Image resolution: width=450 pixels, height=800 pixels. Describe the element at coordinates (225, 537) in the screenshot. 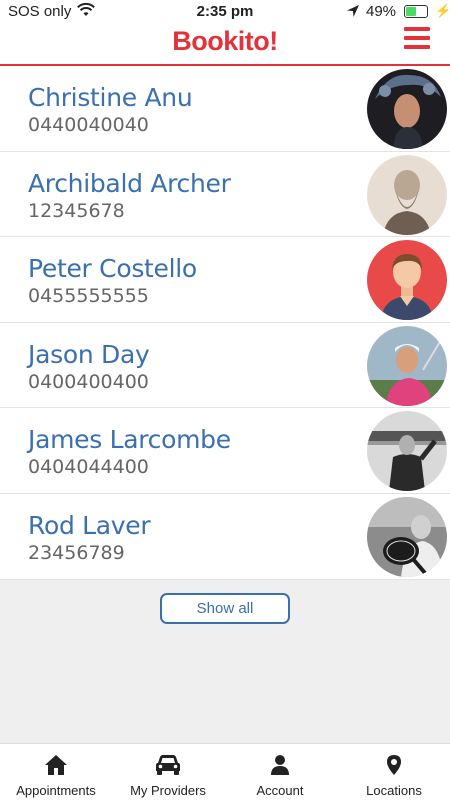

I see `provider-row: Rod Laver 23456789` at that location.